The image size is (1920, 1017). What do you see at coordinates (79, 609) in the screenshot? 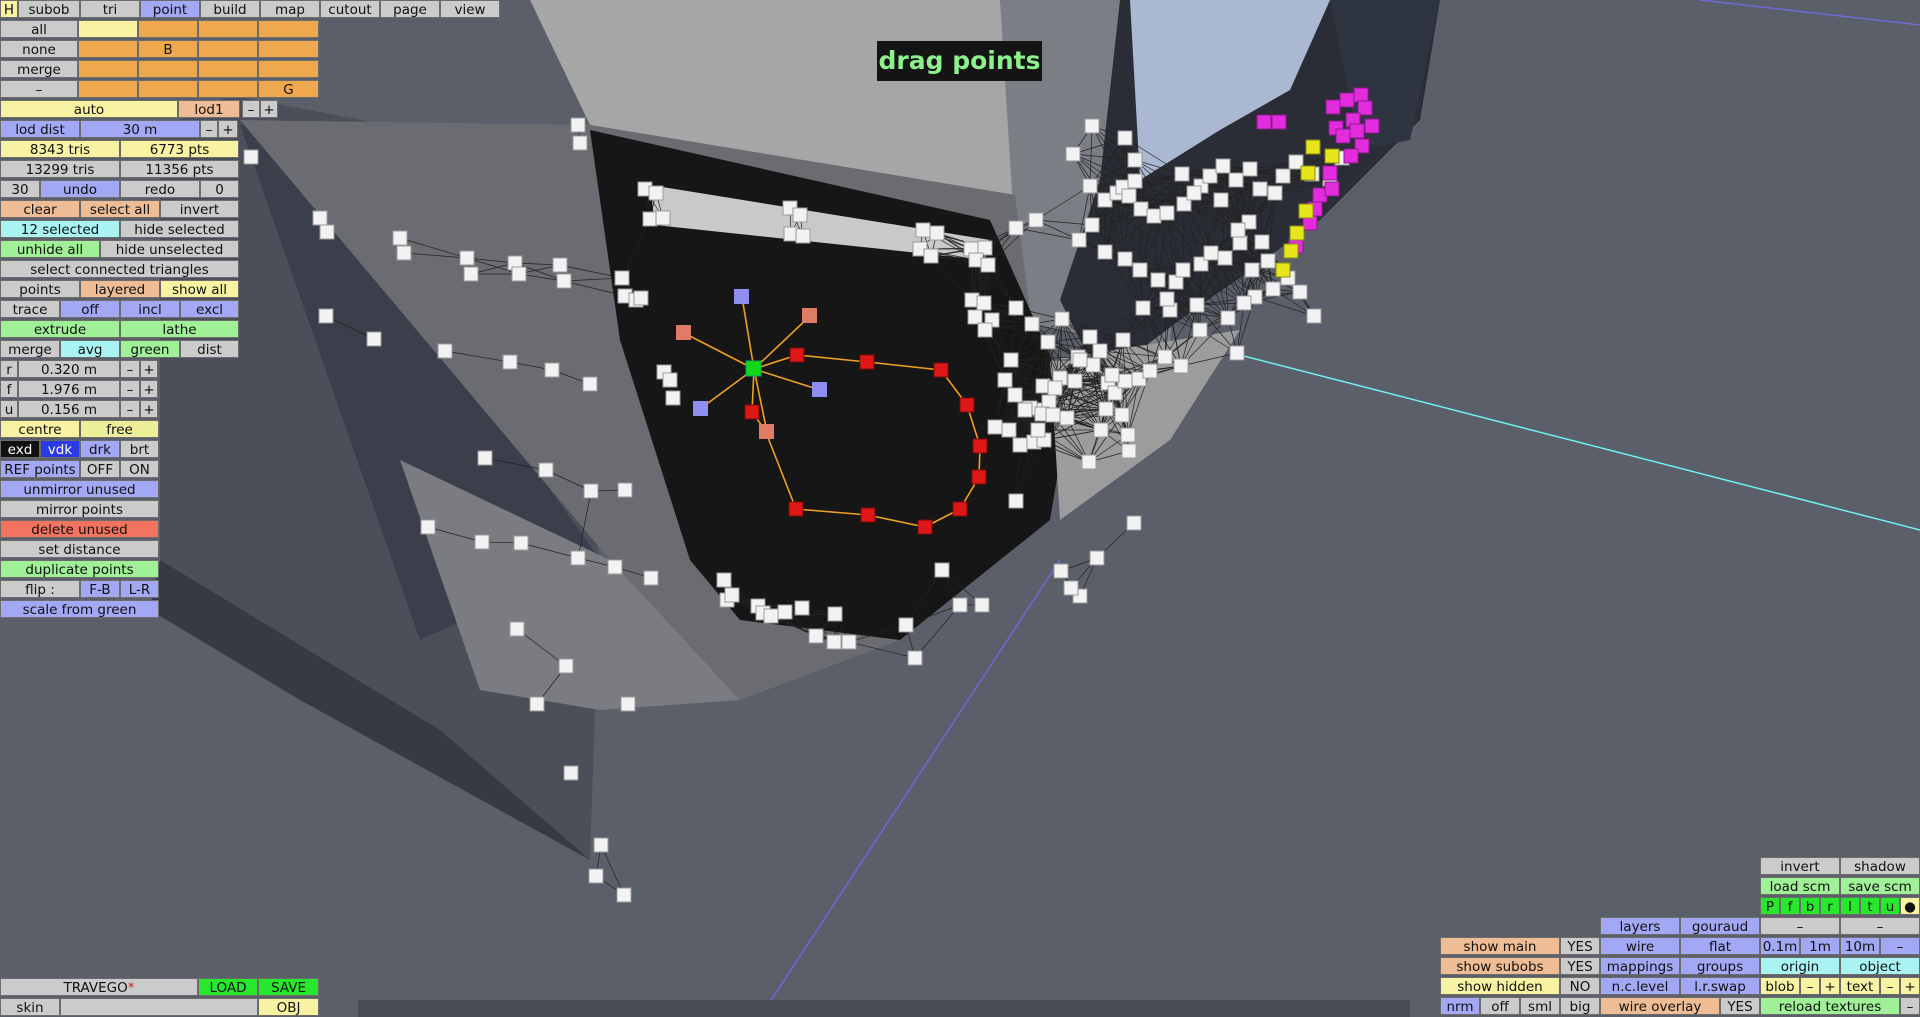
I see `scale-from-green-button: scale from green` at bounding box center [79, 609].